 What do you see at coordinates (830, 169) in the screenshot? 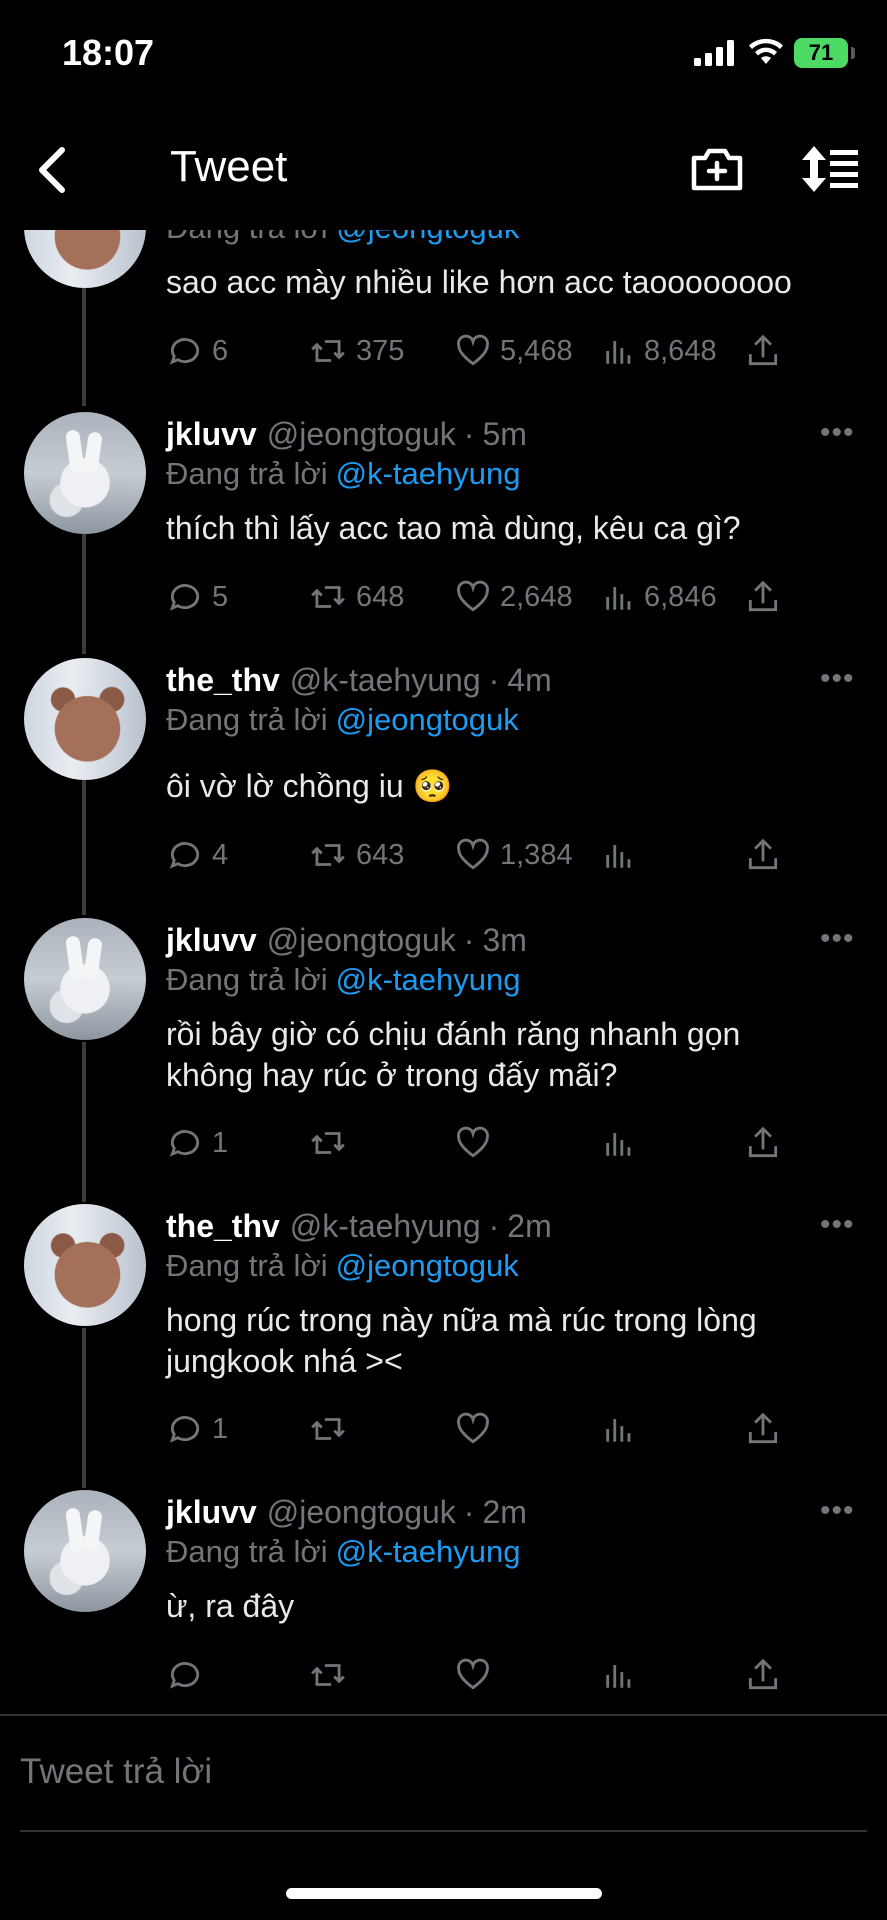
I see `sort-icon` at bounding box center [830, 169].